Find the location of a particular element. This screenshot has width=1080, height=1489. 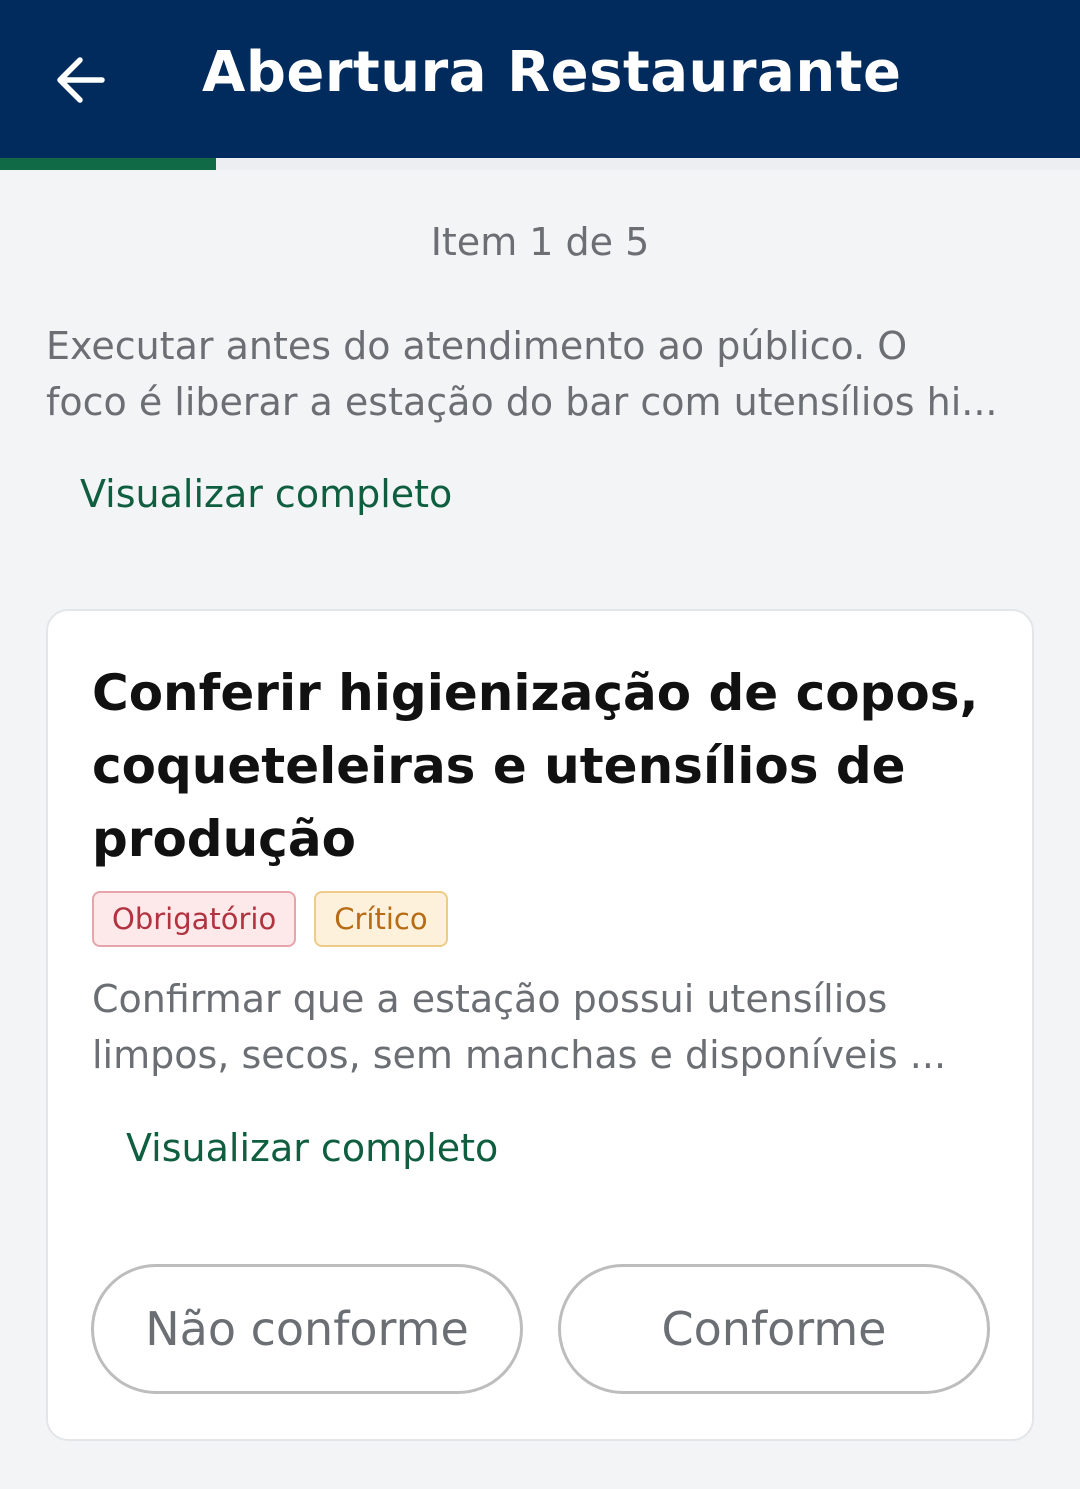

required-badge: Obrigatório is located at coordinates (194, 919).